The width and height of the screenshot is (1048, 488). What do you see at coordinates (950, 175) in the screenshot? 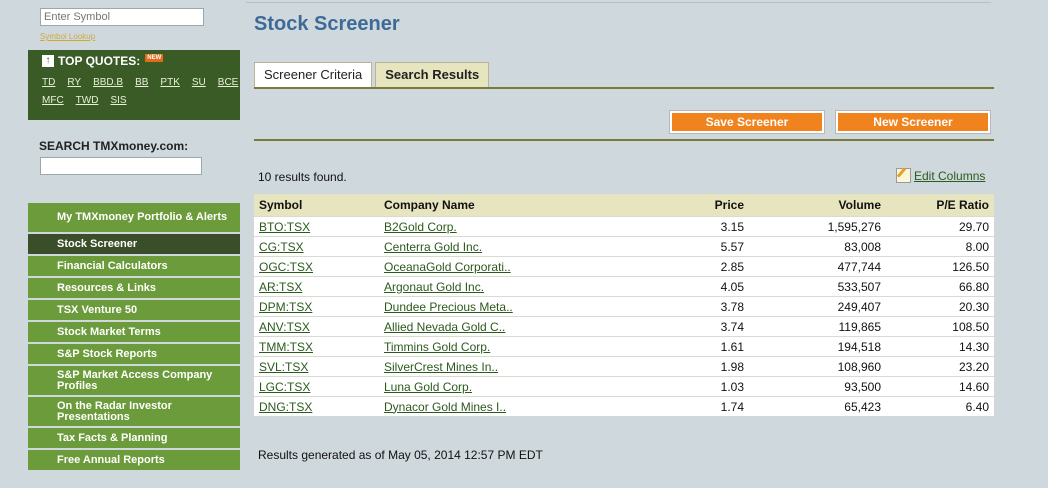
I see `edit-columns-label: Edit Columns` at bounding box center [950, 175].